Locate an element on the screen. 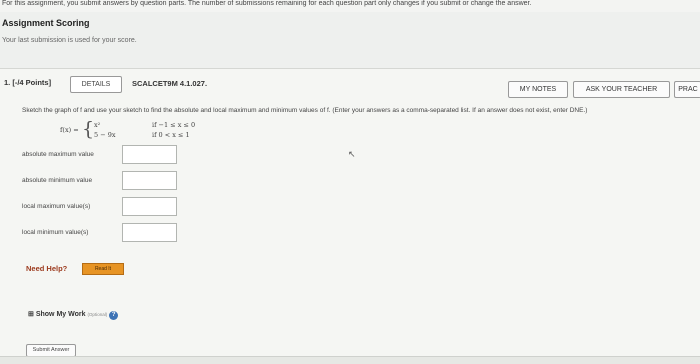 This screenshot has width=700, height=364. details-button: DETAILS is located at coordinates (96, 84).